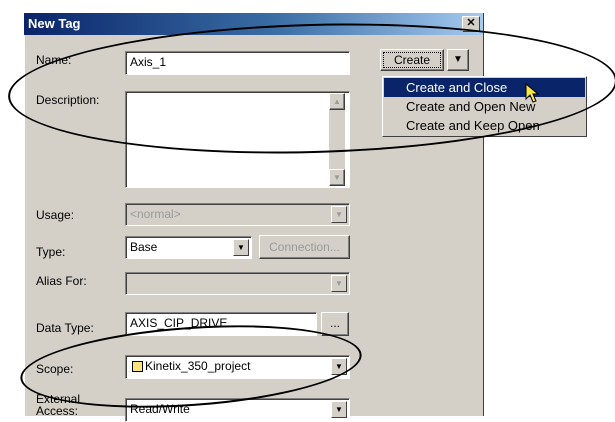 The width and height of the screenshot is (615, 422). Describe the element at coordinates (61, 281) in the screenshot. I see `alias-label: Alias For:` at that location.